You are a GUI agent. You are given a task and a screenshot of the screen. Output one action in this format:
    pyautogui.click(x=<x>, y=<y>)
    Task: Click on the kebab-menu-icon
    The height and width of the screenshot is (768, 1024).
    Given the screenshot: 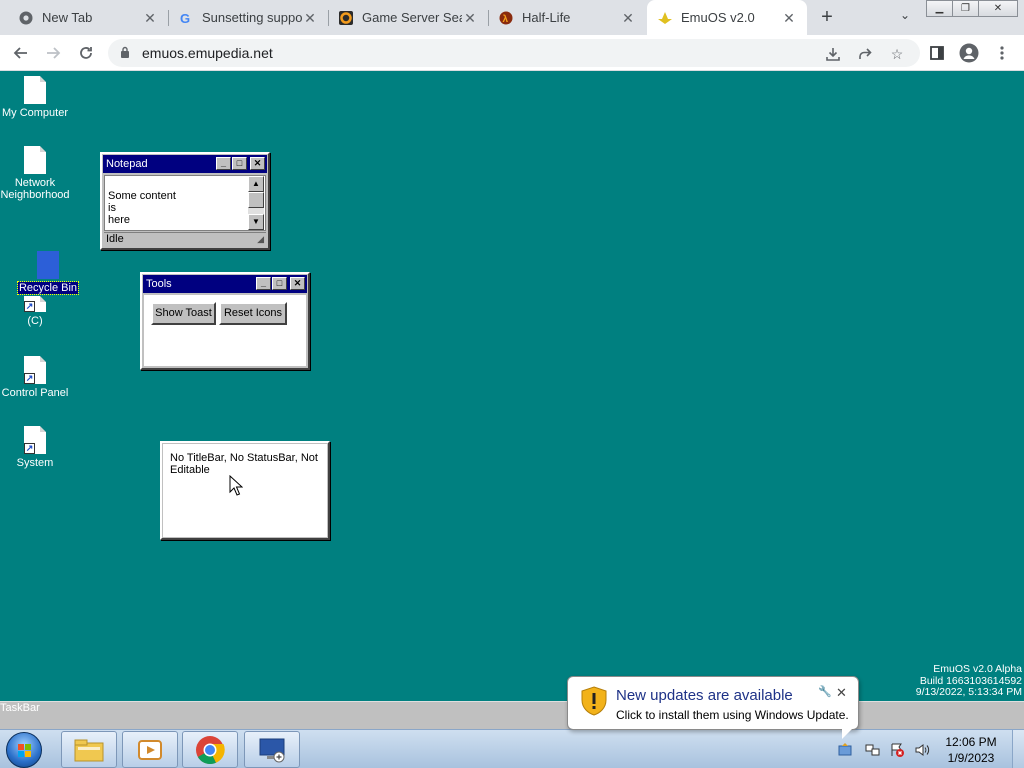 What is the action you would take?
    pyautogui.click(x=1002, y=53)
    